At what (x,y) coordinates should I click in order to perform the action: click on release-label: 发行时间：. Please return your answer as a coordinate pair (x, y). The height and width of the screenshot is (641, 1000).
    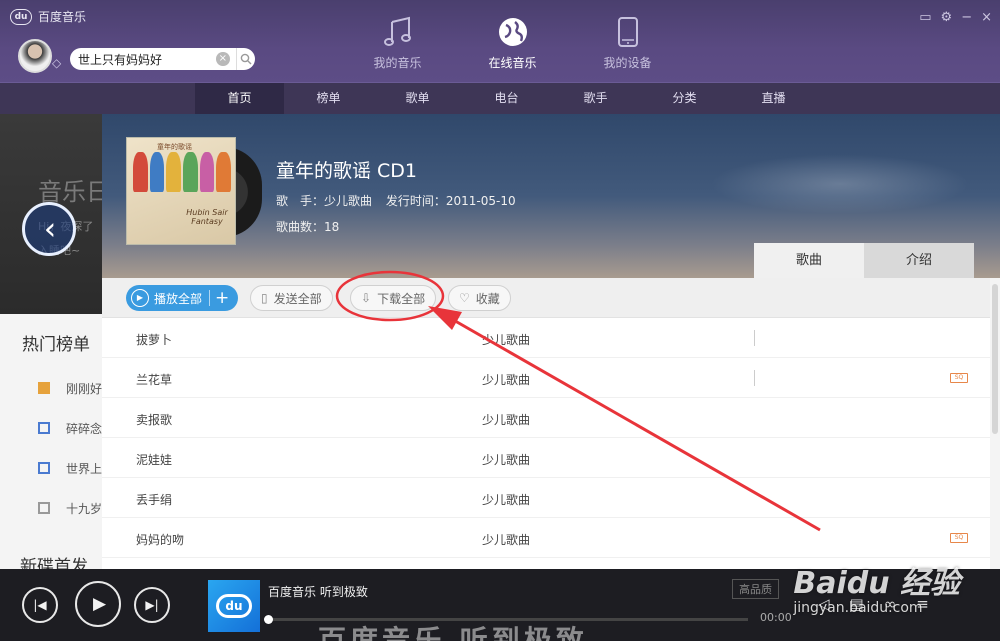
    Looking at the image, I should click on (415, 201).